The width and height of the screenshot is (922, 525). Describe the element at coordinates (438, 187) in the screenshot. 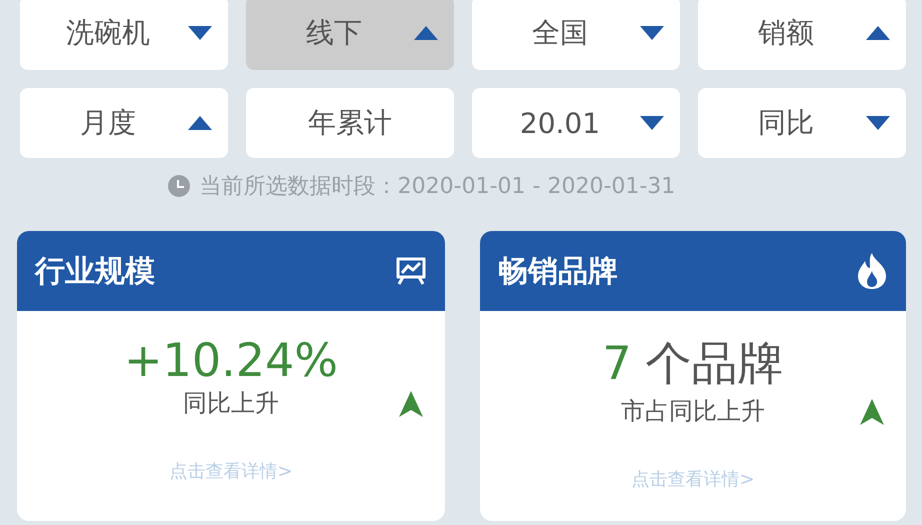

I see `period-text: 当前所选数据时段：2020-01-01 - 2020-01-31` at that location.